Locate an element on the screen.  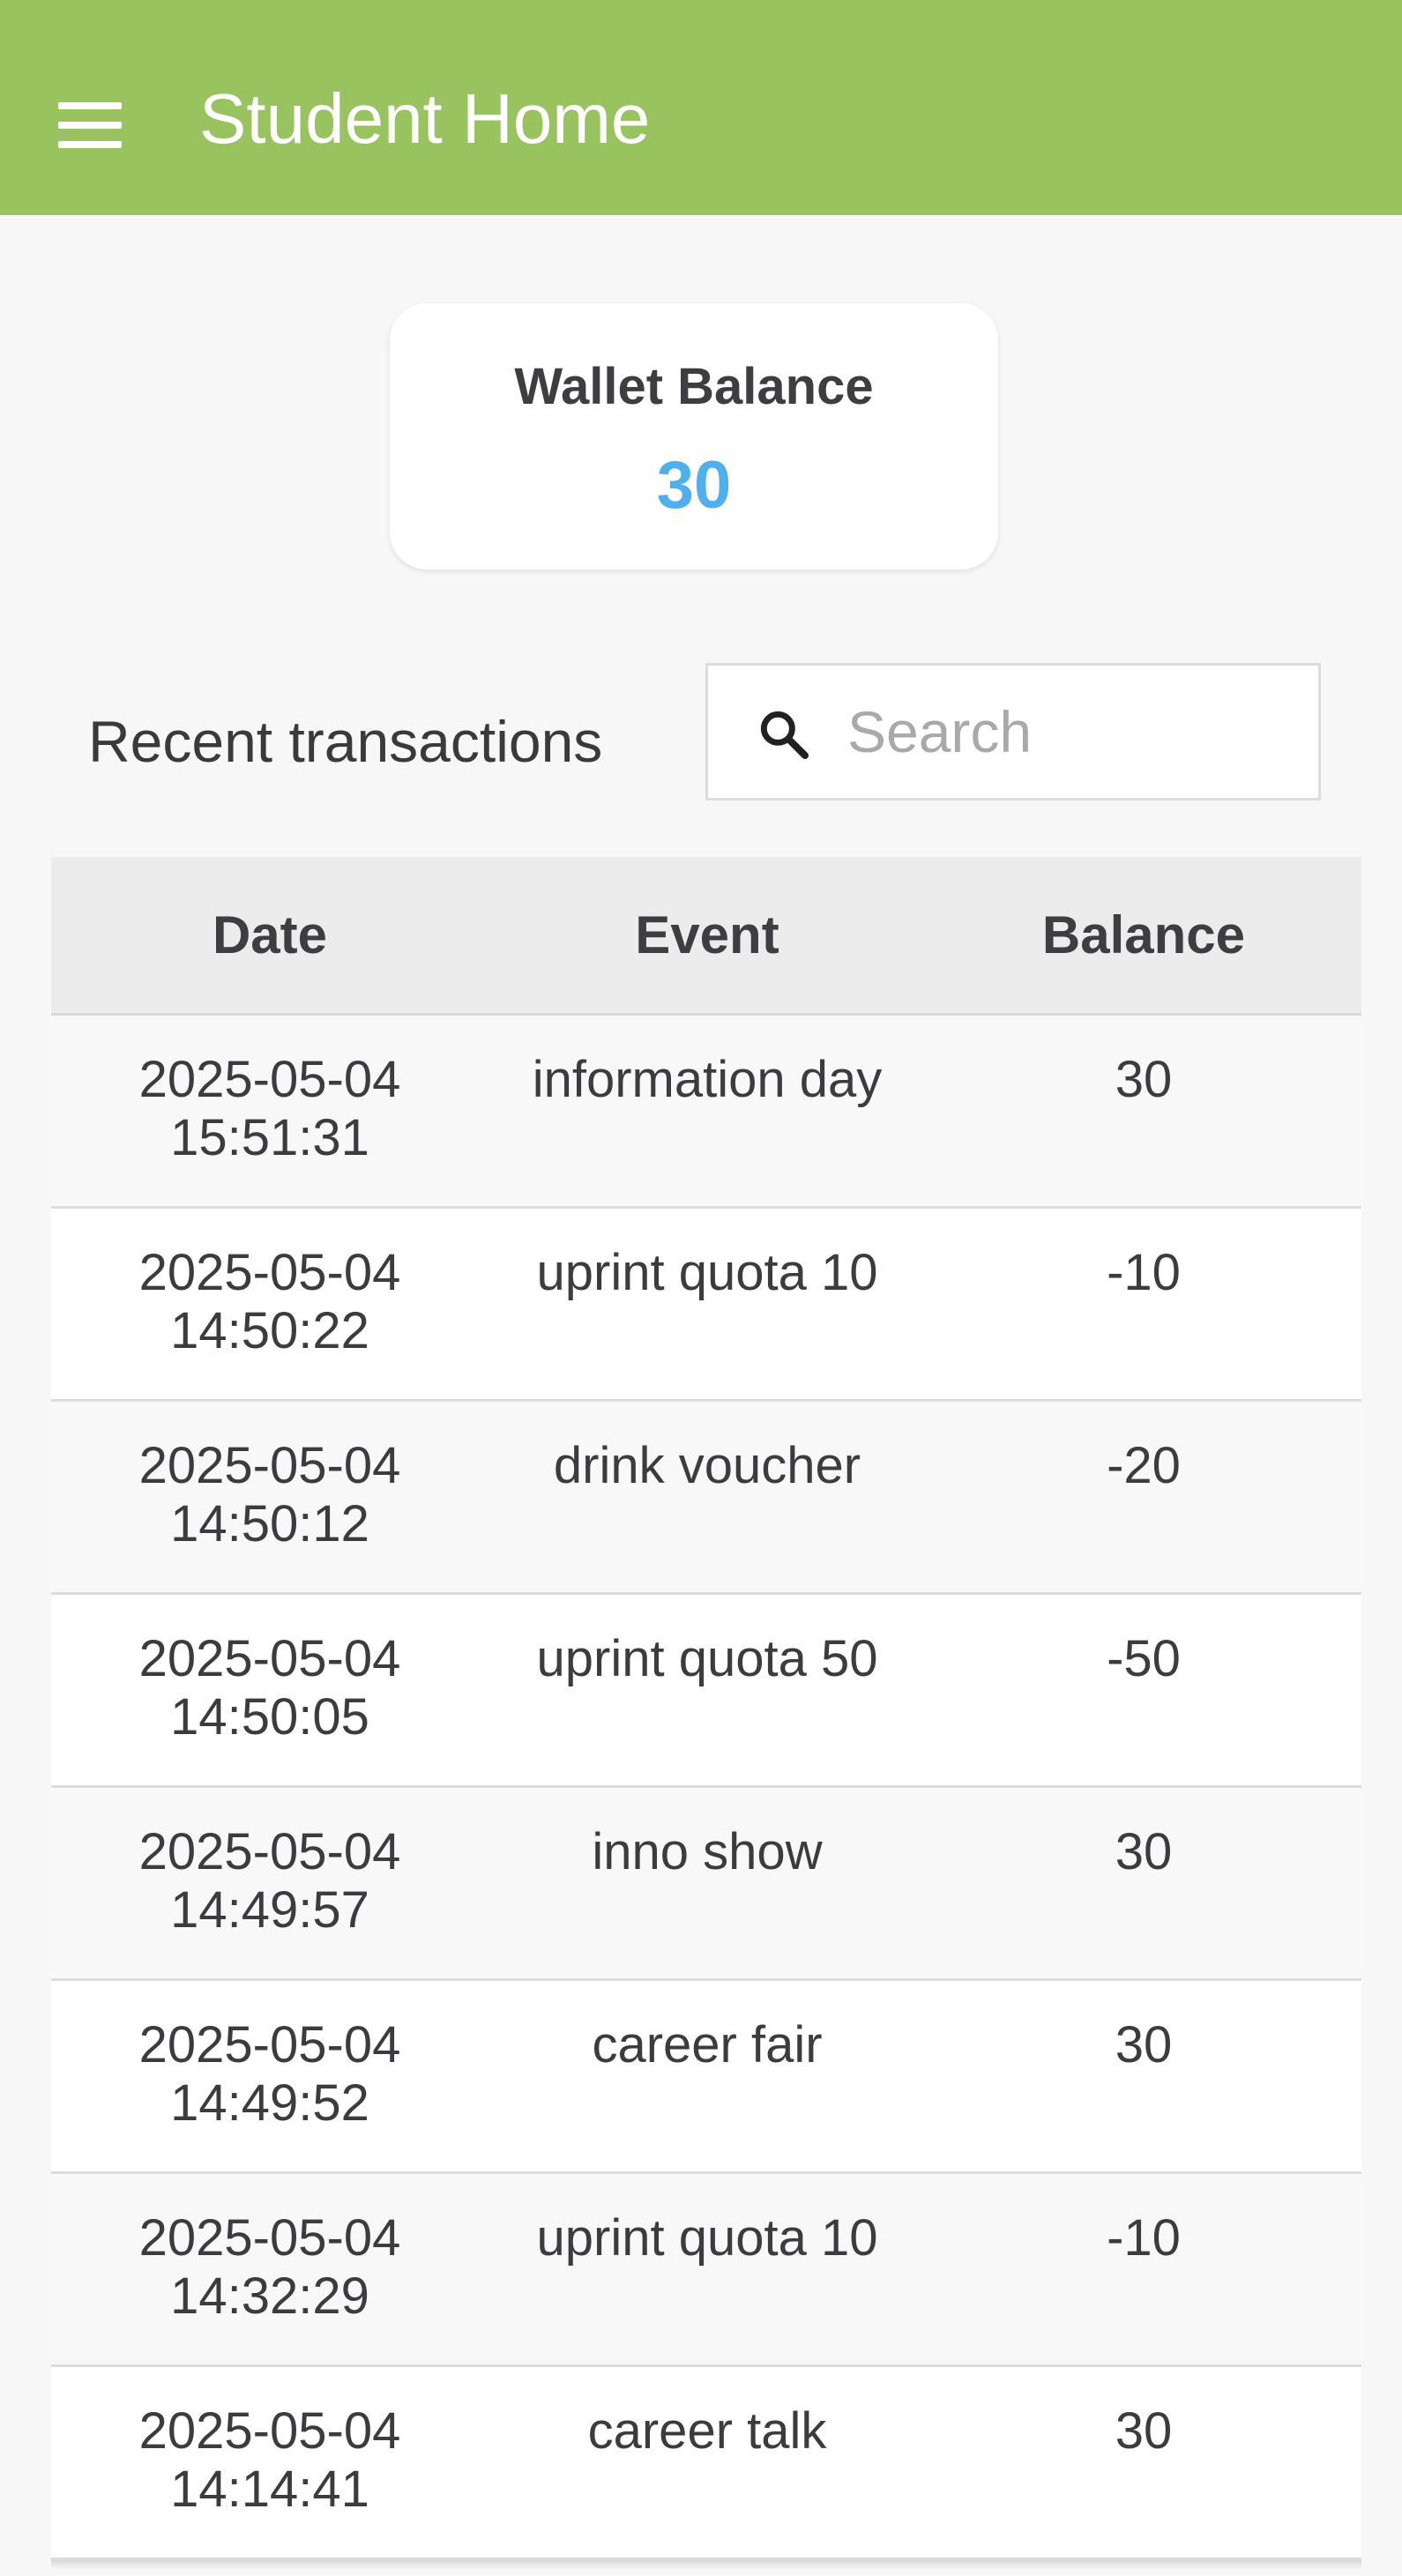
table-row: 2025-05-04 14:49:52 career fair 30 is located at coordinates (706, 2077).